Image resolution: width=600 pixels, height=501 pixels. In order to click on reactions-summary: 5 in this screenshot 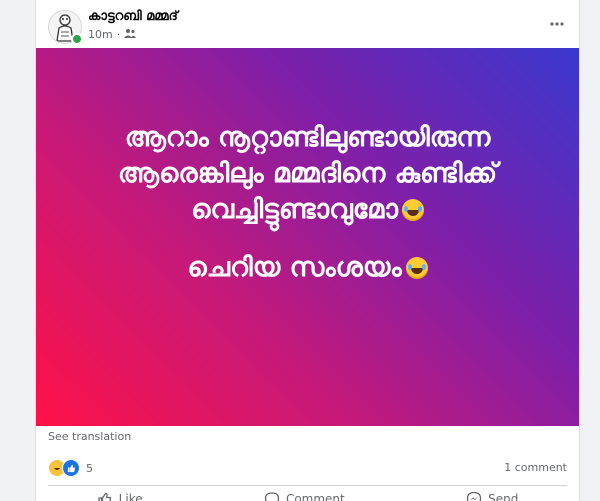, I will do `click(70, 468)`.